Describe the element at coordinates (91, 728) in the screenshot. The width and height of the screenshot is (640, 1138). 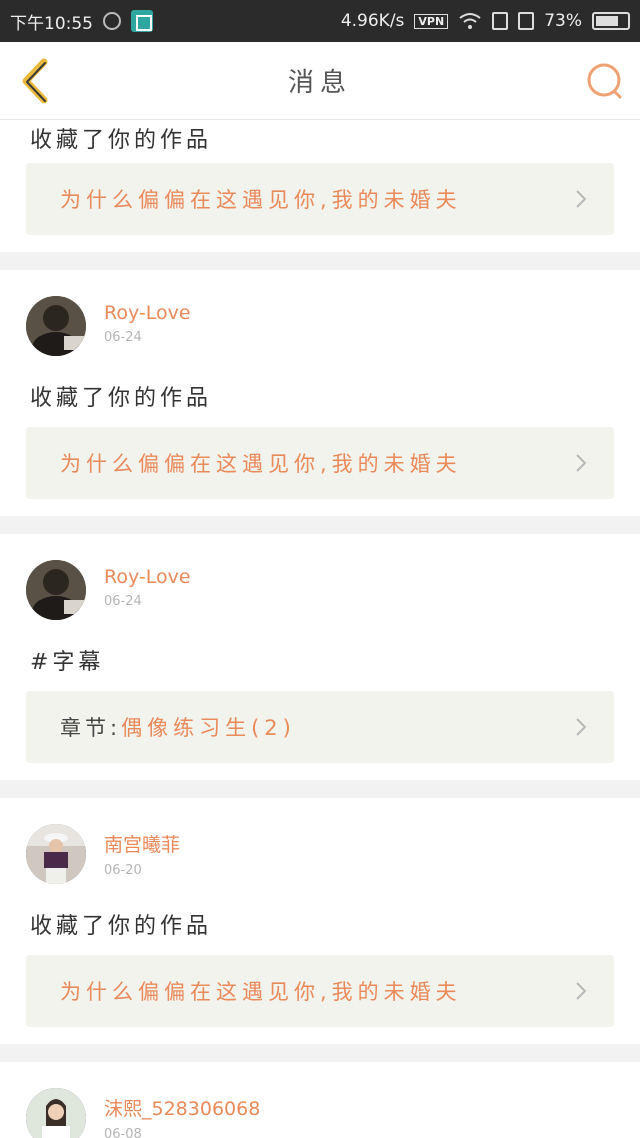
I see `chapter-label: 章节:` at that location.